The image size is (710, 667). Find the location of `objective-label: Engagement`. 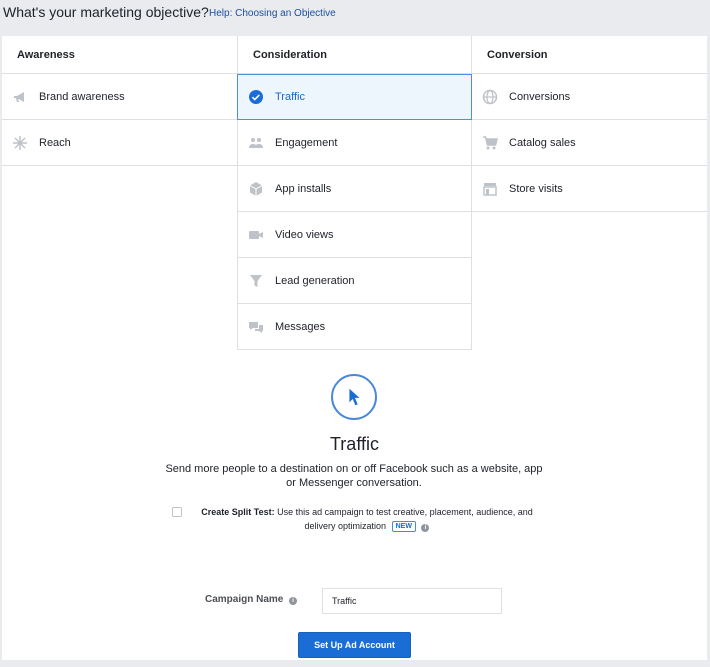

objective-label: Engagement is located at coordinates (306, 142).